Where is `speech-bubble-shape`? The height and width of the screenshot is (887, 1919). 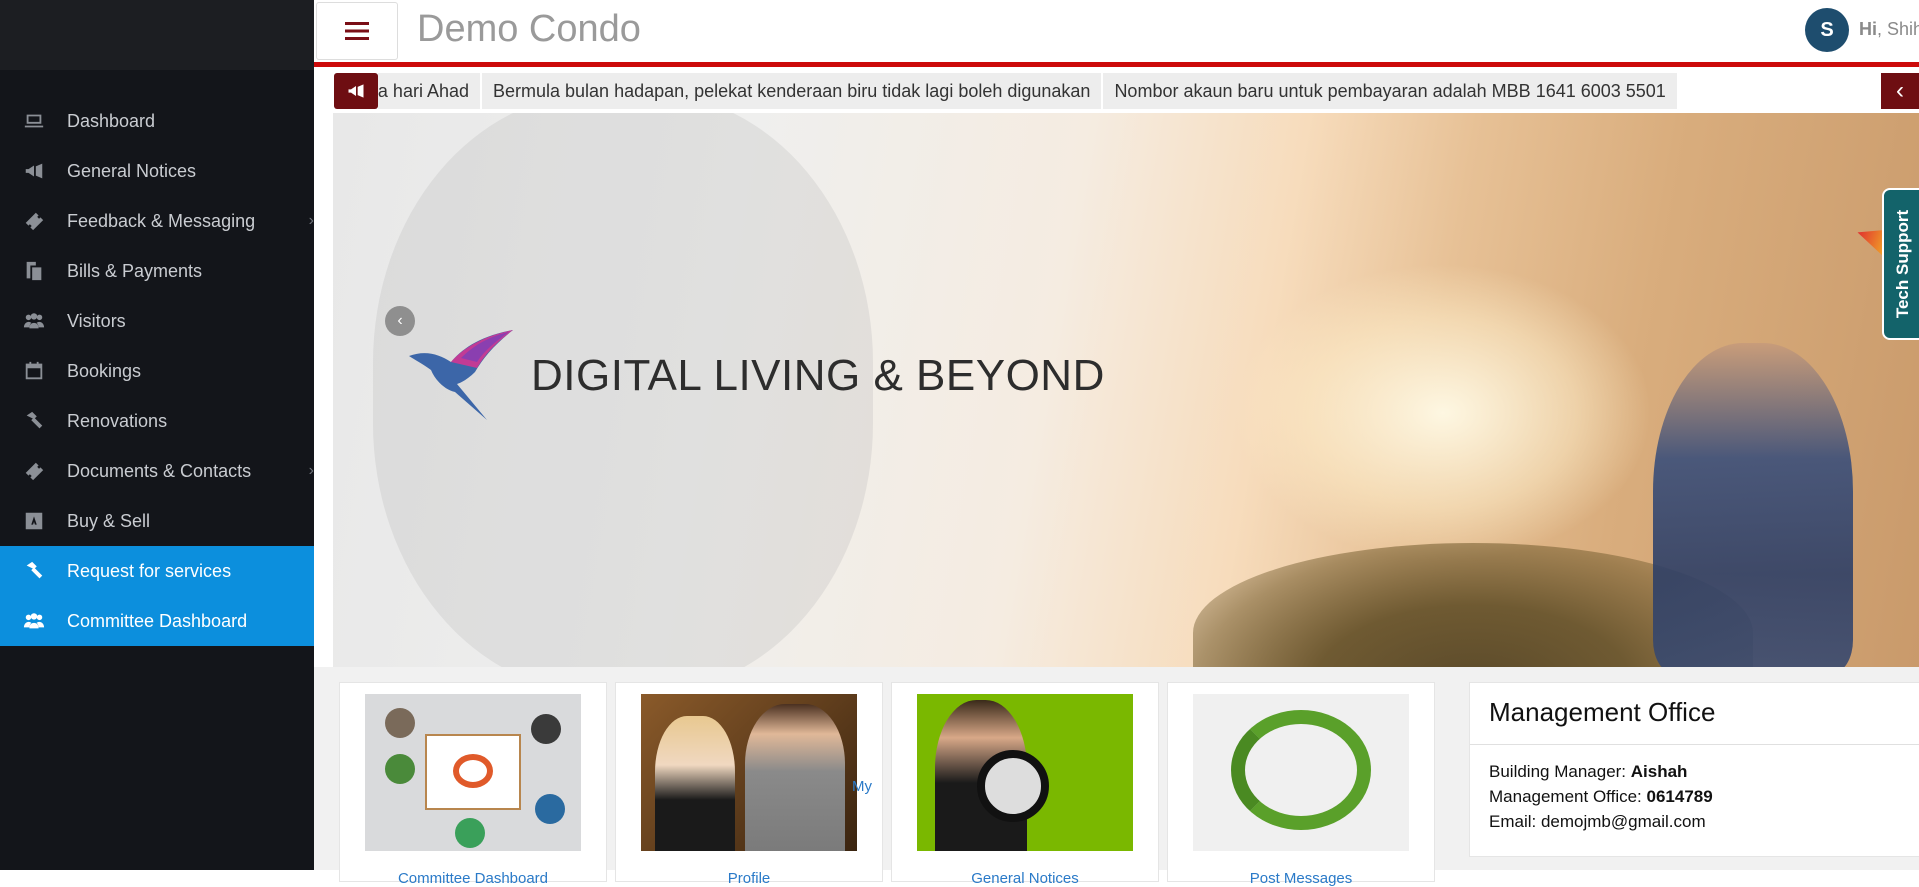
speech-bubble-shape is located at coordinates (1301, 770).